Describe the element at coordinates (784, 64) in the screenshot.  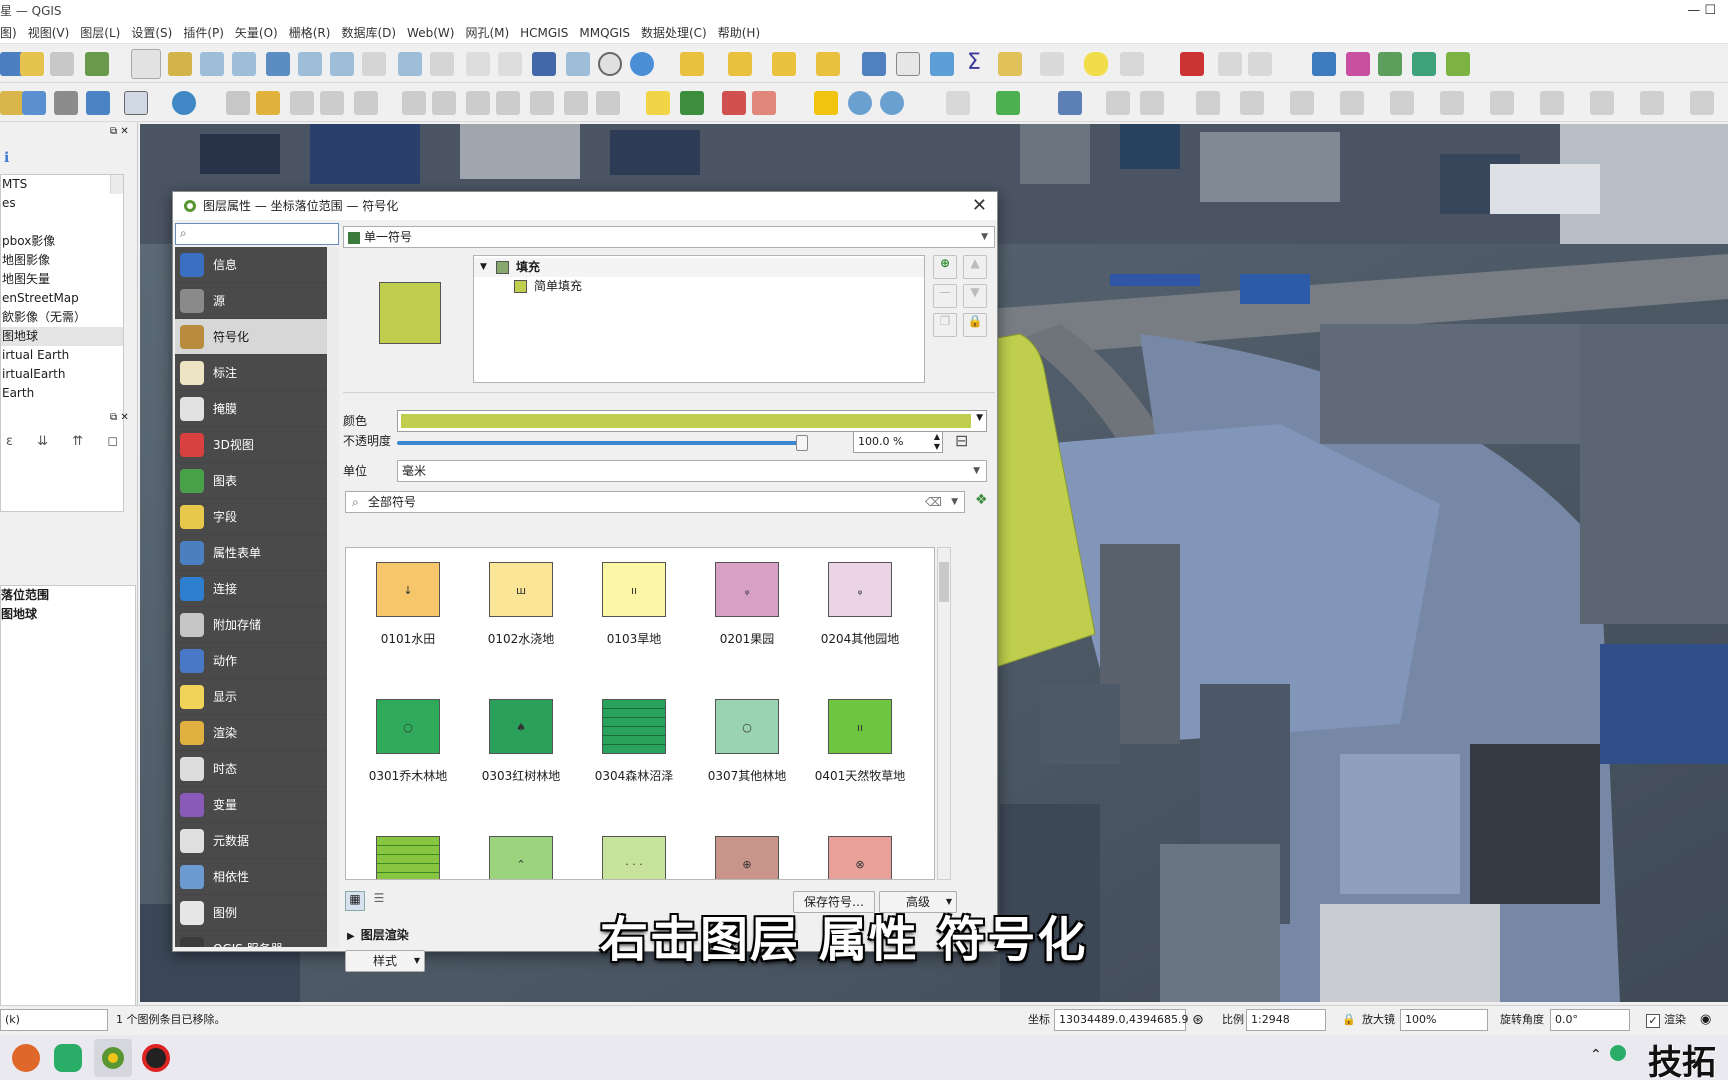
I see `deselect-icon` at that location.